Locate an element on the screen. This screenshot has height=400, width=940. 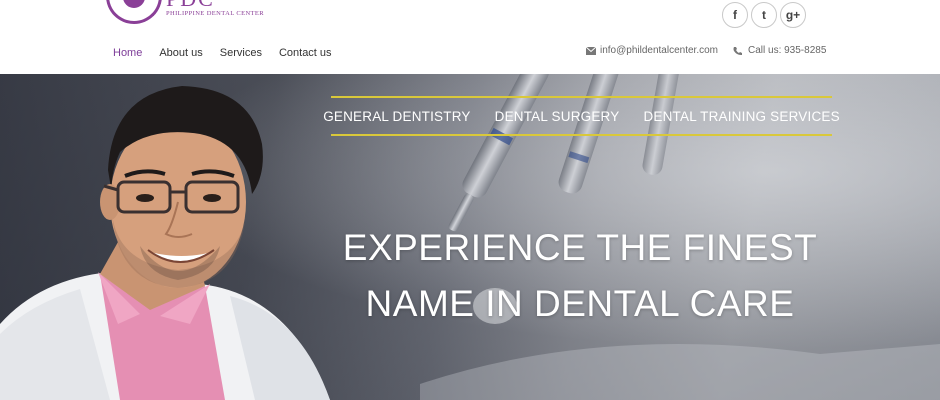
phone-text: Call us: 935-8285 is located at coordinates (787, 50).